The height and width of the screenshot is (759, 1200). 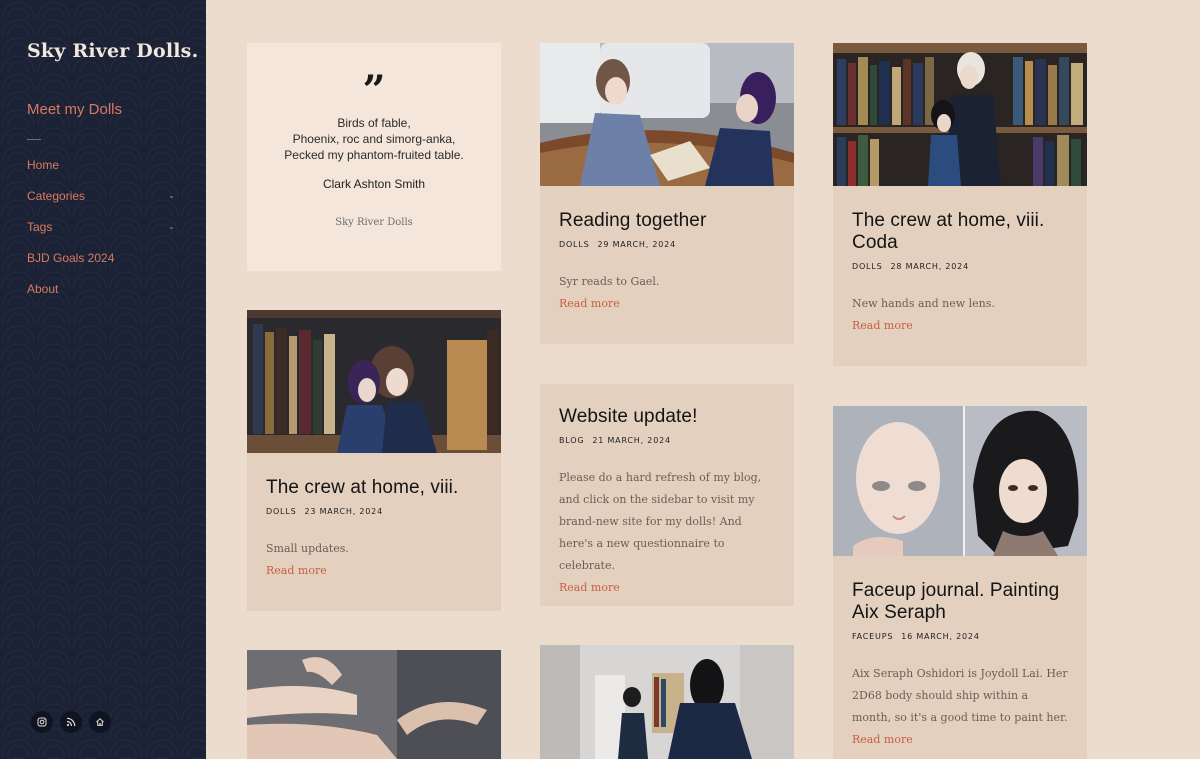 What do you see at coordinates (102, 204) in the screenshot?
I see `nav-item-categories: Categories ⌄` at bounding box center [102, 204].